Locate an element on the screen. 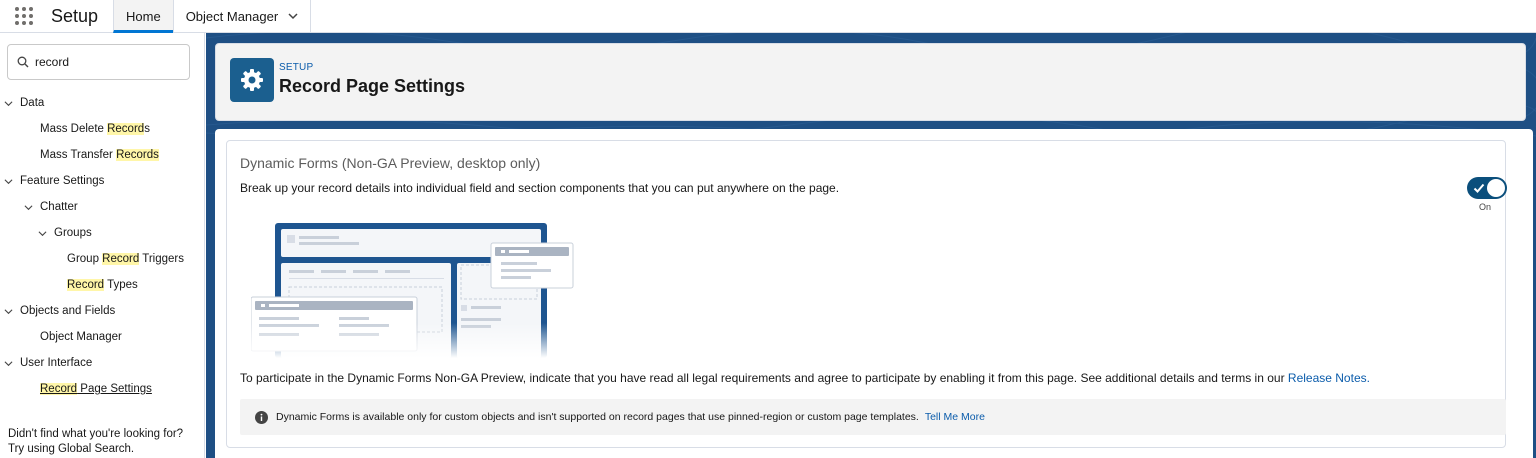 Image resolution: width=1536 pixels, height=458 pixels. page-title: Record Page Settings is located at coordinates (372, 86).